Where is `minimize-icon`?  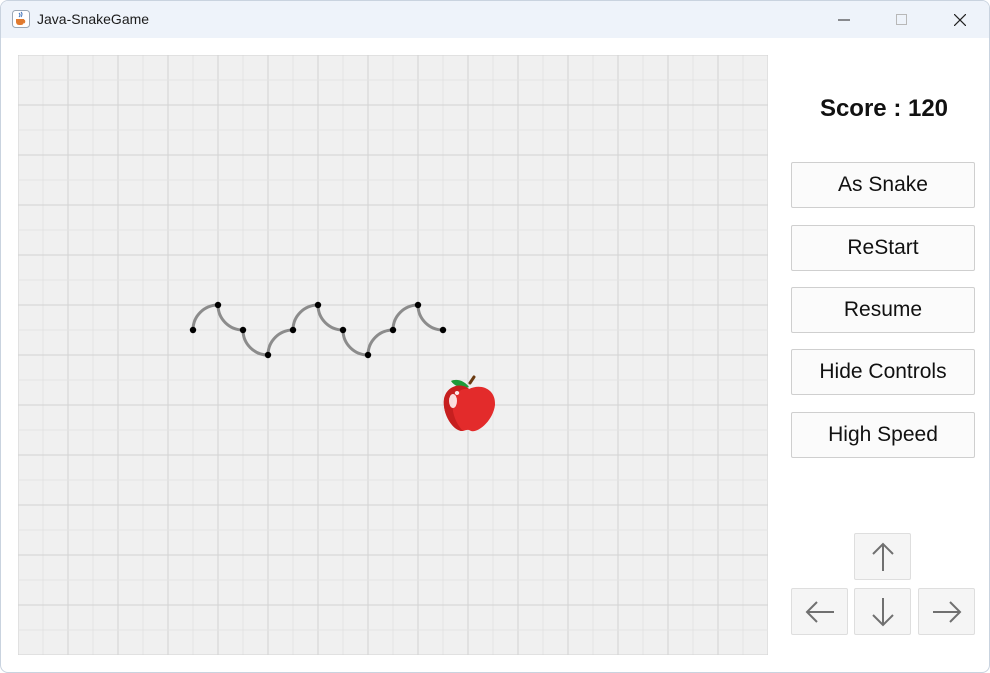
minimize-icon is located at coordinates (844, 19).